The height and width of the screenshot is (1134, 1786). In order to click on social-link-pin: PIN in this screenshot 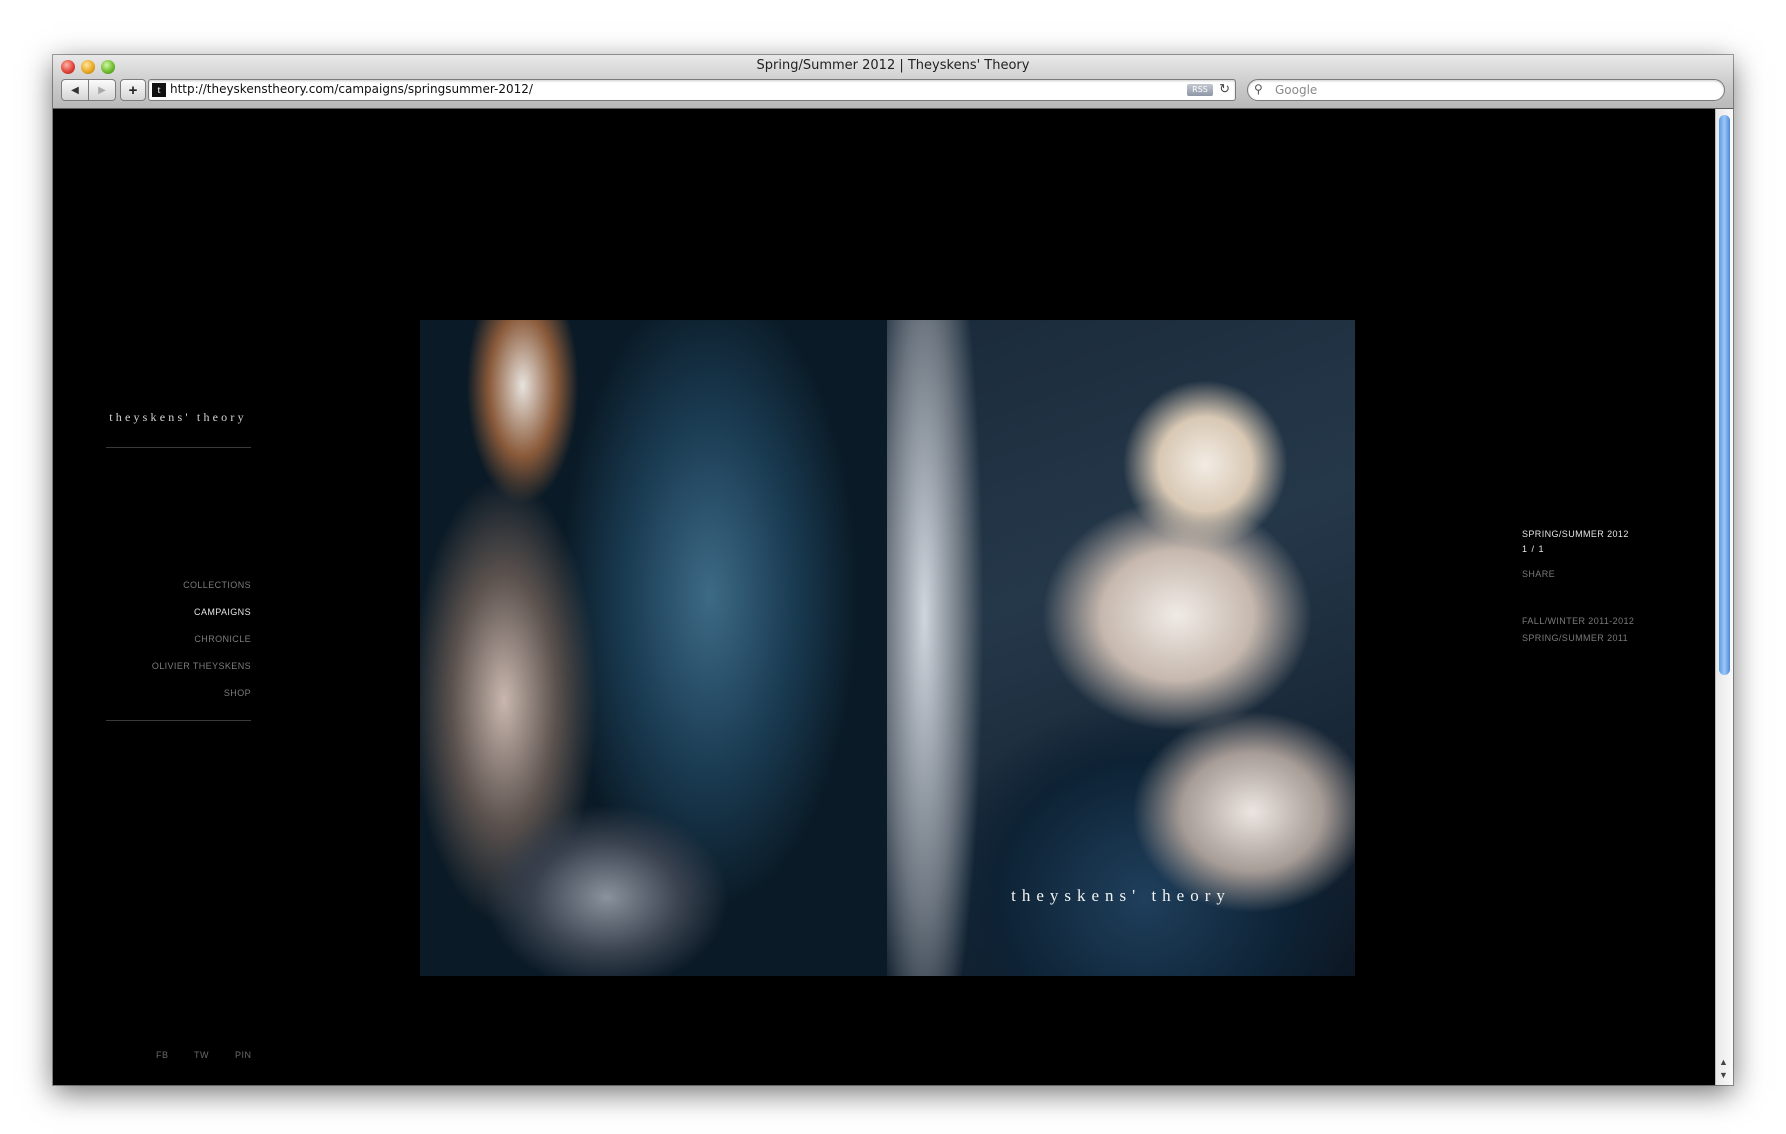, I will do `click(243, 1055)`.